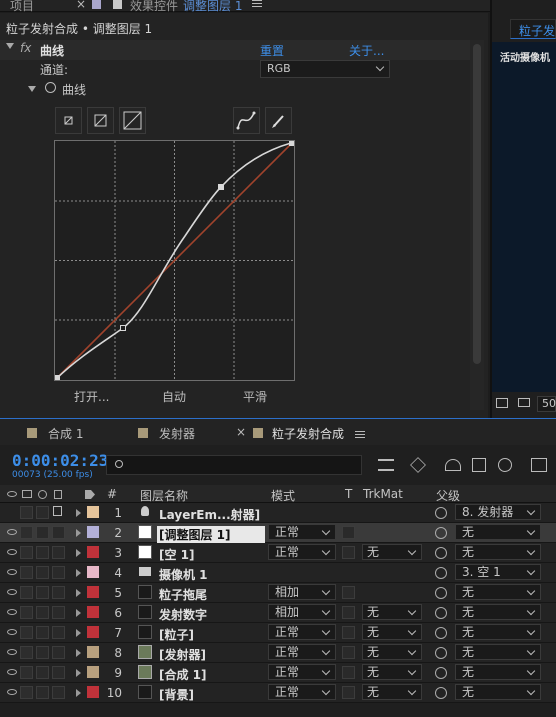 This screenshot has width=556, height=717. What do you see at coordinates (183, 594) in the screenshot?
I see `layer-name: 粒子拖尾` at bounding box center [183, 594].